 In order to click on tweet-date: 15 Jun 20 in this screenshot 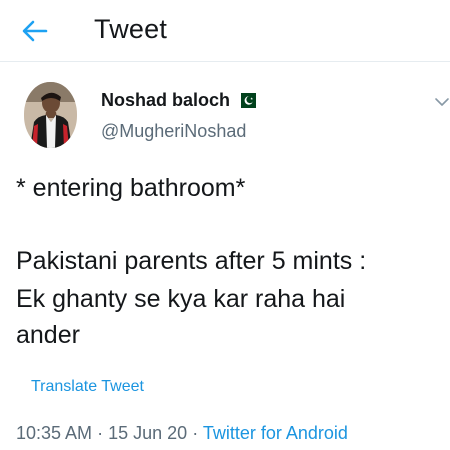, I will do `click(148, 433)`.